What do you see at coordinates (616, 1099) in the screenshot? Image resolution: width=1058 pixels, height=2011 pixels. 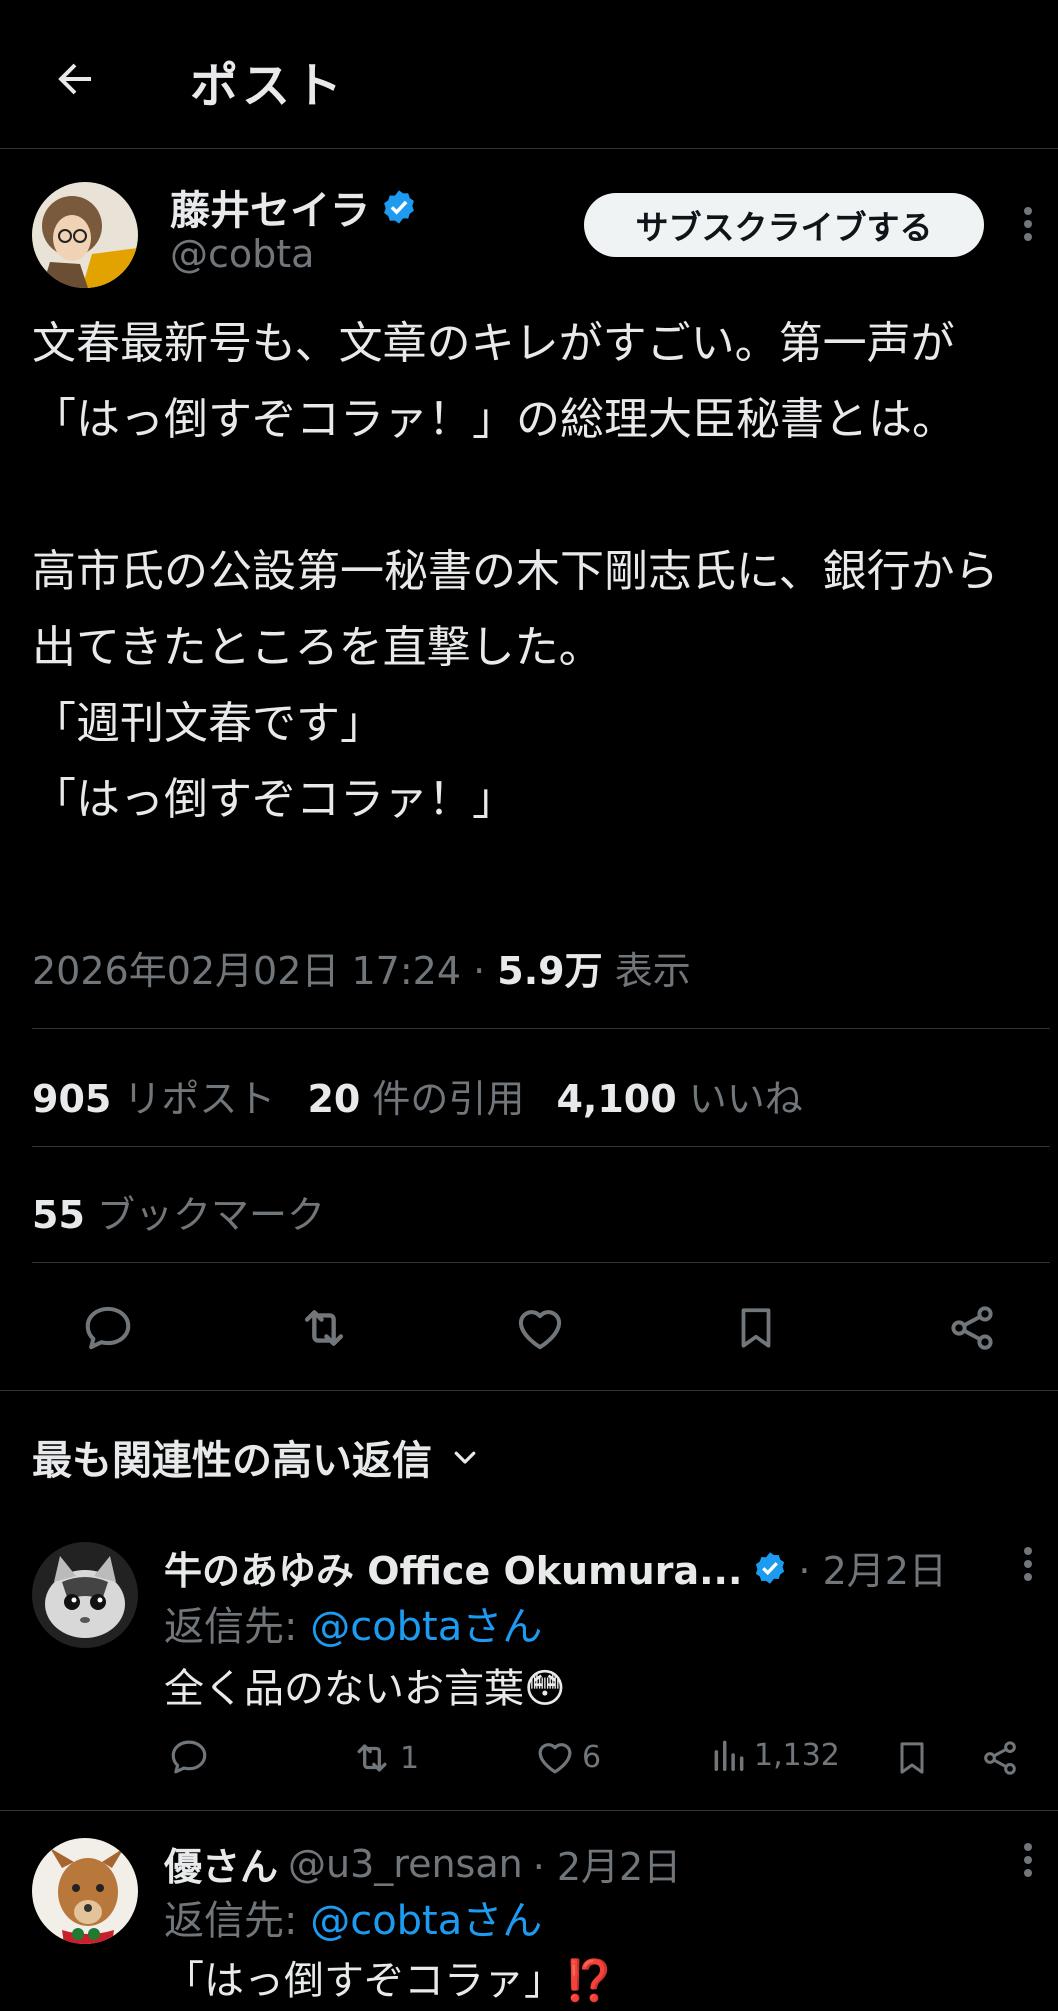 I see `likes-count: 4,100` at bounding box center [616, 1099].